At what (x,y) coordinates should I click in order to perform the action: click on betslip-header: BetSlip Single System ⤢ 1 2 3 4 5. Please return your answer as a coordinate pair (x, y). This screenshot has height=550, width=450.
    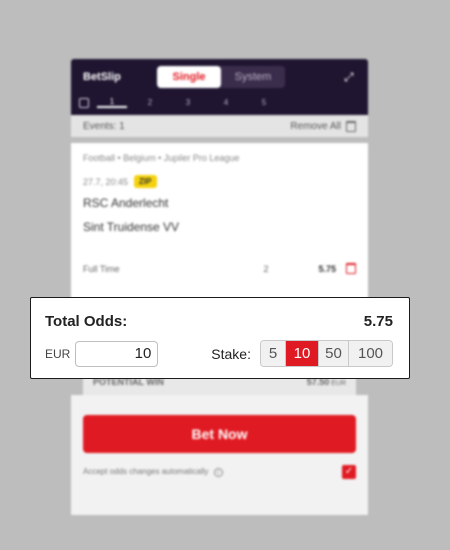
    Looking at the image, I should click on (219, 87).